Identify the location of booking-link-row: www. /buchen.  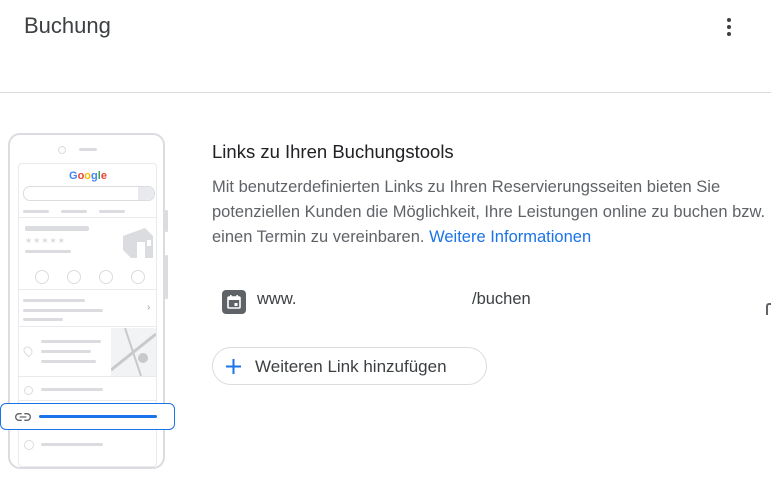
(496, 301).